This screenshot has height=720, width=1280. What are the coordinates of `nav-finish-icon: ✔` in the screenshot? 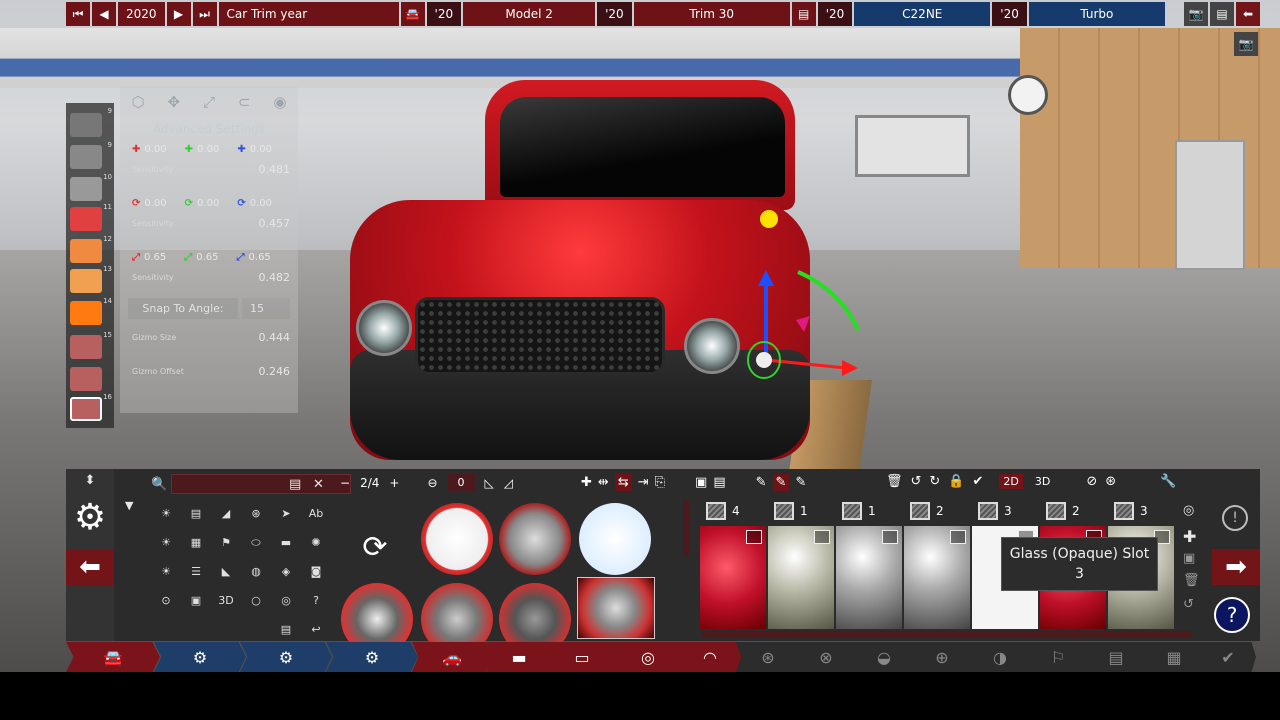 It's located at (1228, 657).